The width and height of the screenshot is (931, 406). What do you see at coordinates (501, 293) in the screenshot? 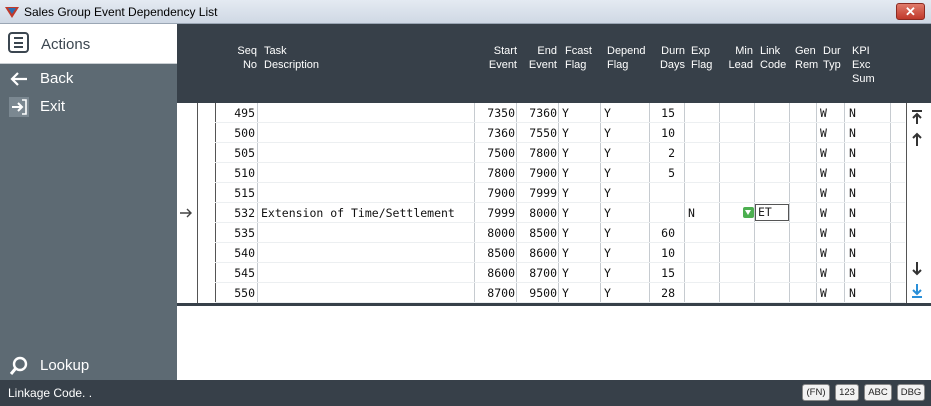
I see `cell-start: 8700` at bounding box center [501, 293].